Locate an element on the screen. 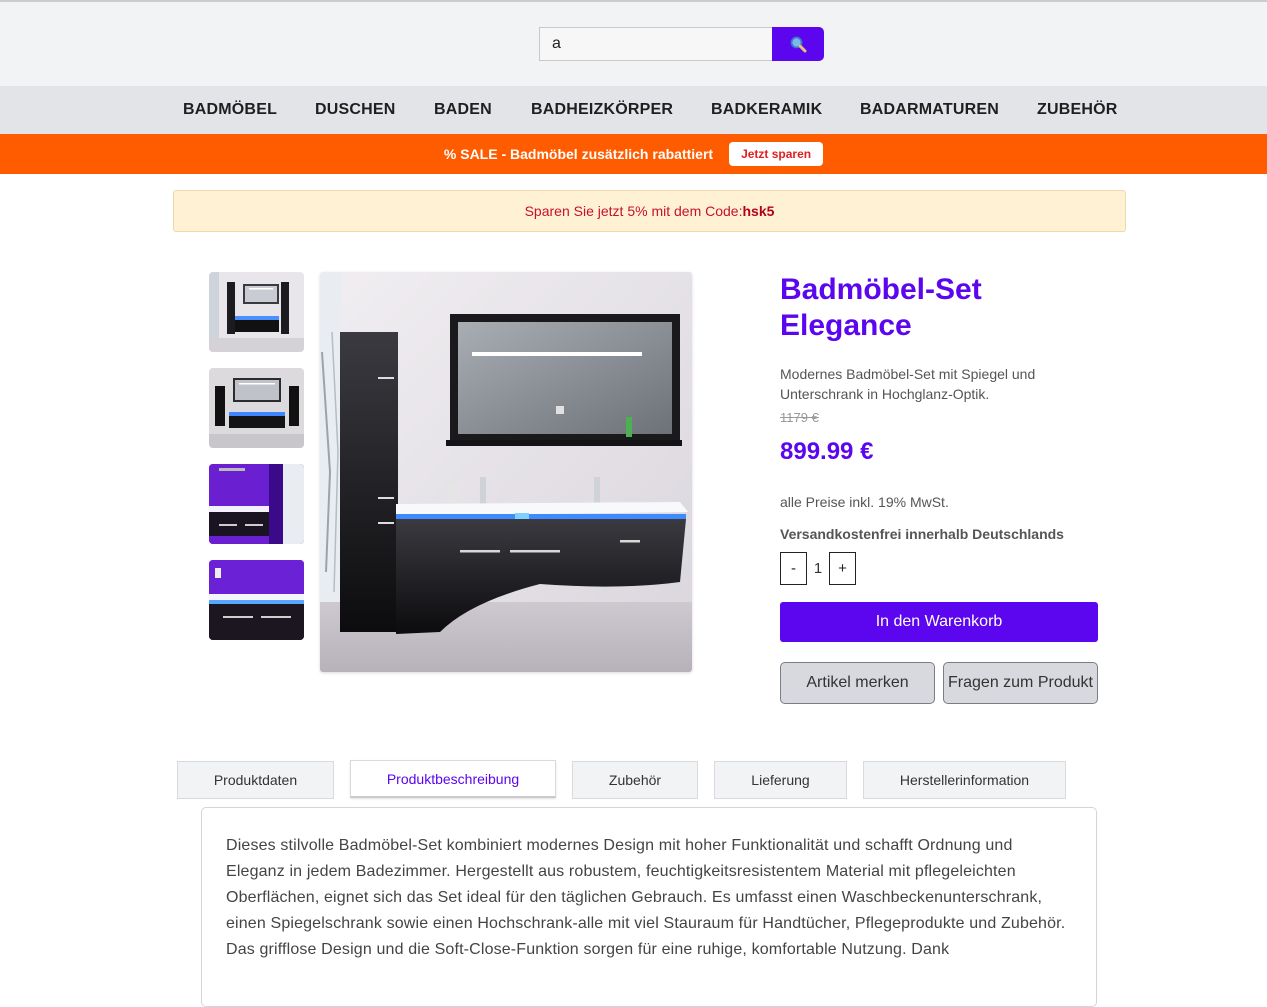 This screenshot has height=1007, width=1267. promo-code-notice: Sparen Sie jetzt 5% mit dem Code: hsk5 is located at coordinates (649, 211).